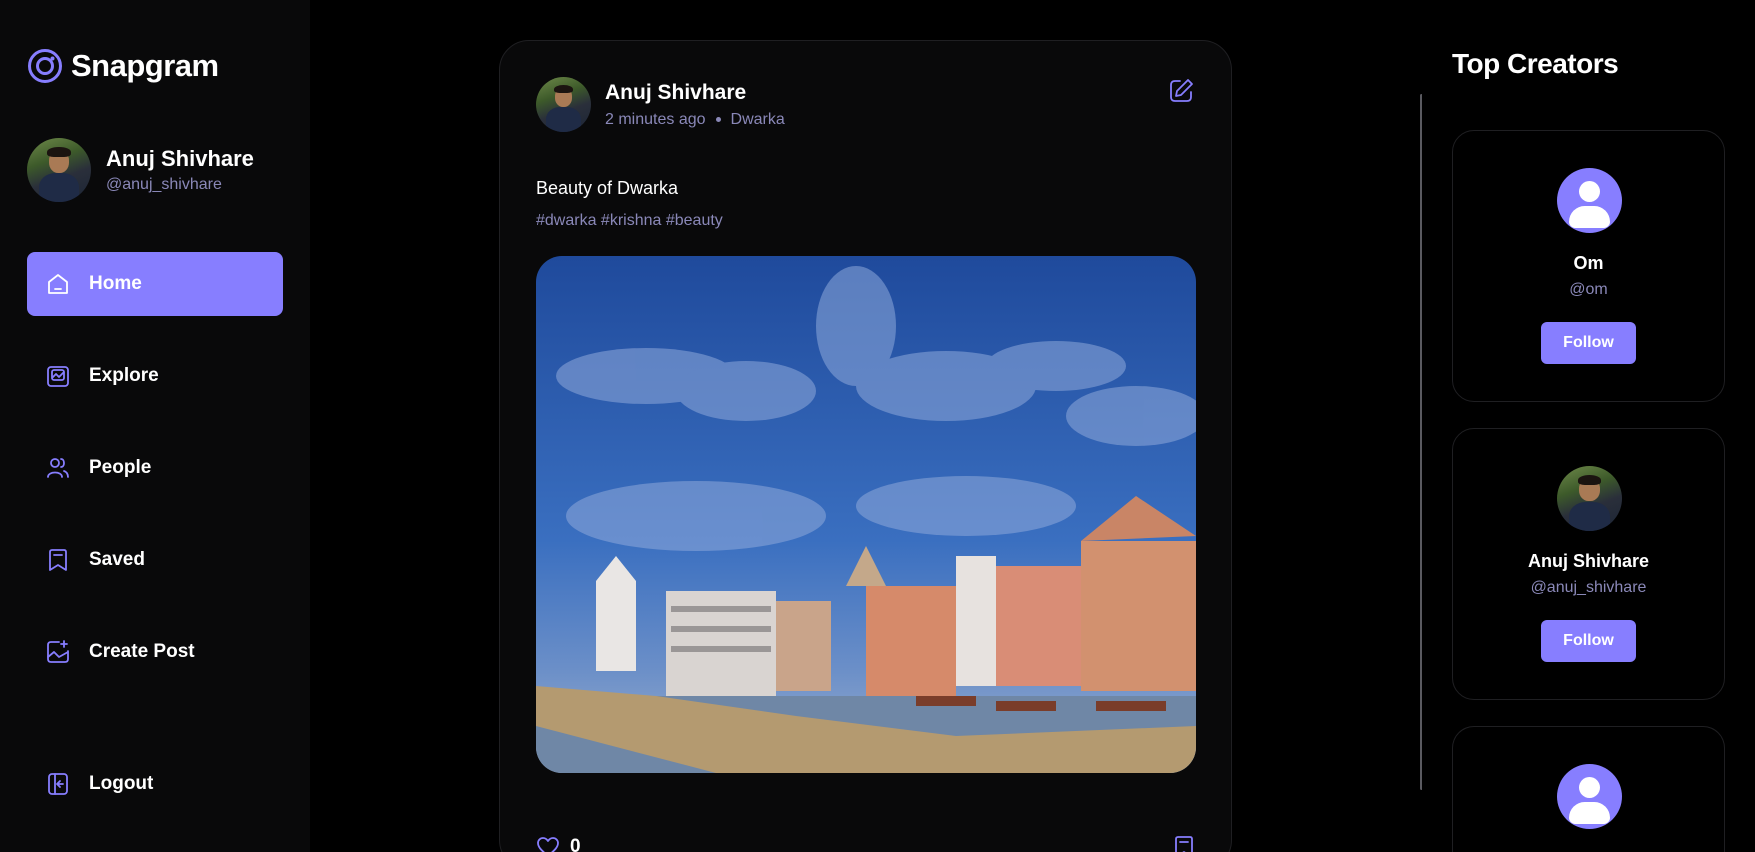 This screenshot has height=852, width=1755. I want to click on logo-icon, so click(45, 66).